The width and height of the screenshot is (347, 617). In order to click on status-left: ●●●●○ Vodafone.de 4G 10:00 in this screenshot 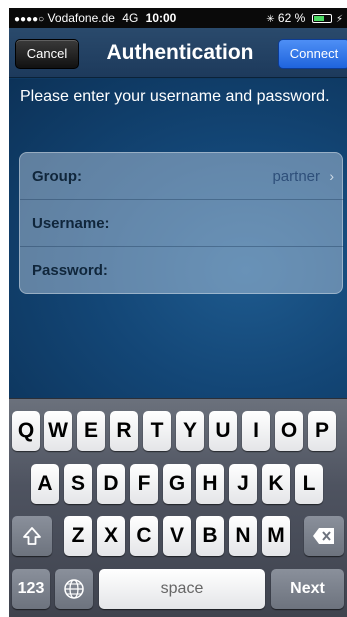, I will do `click(95, 19)`.